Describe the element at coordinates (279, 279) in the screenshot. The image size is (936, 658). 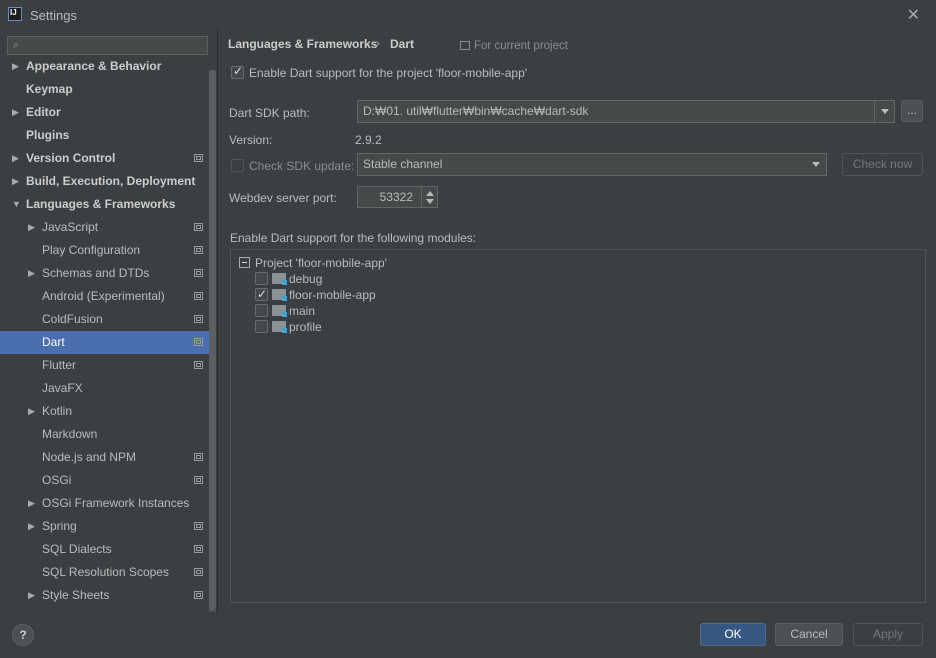
I see `module-folder-icon` at that location.